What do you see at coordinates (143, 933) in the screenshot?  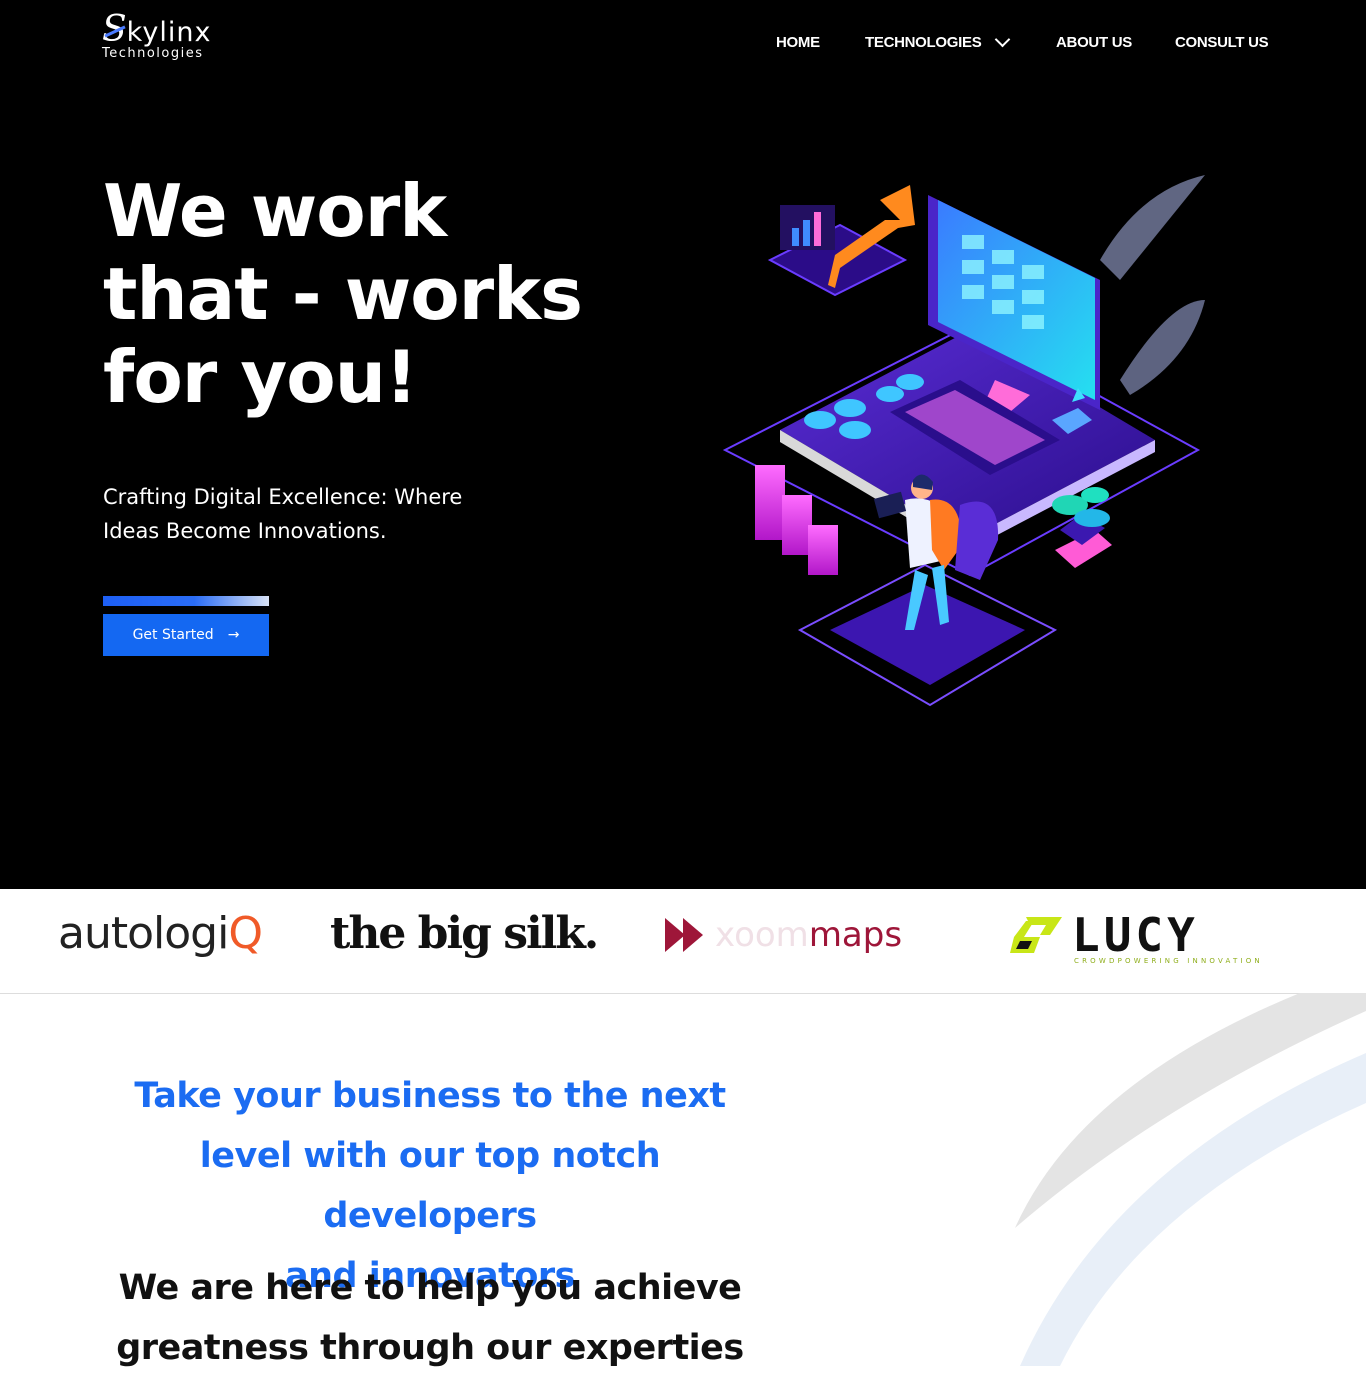 I see `autologiq-text: autologi` at bounding box center [143, 933].